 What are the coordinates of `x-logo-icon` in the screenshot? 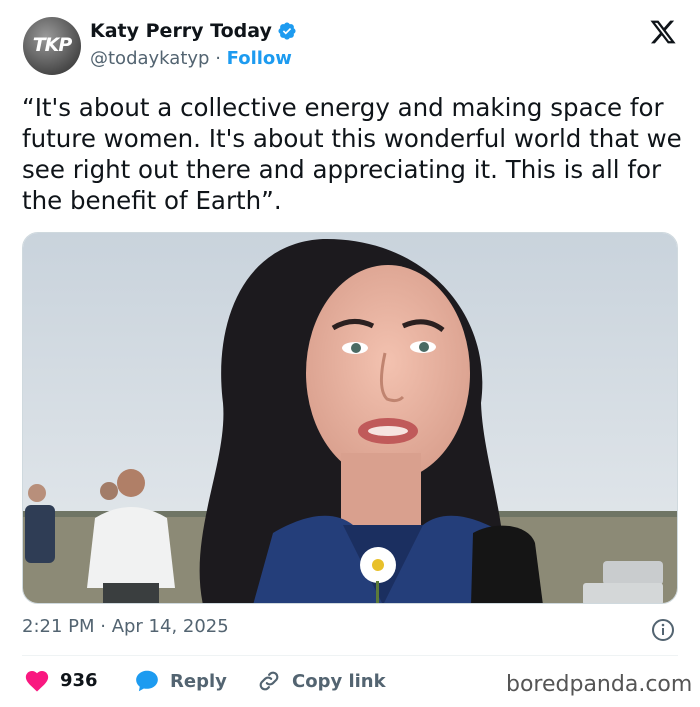 It's located at (663, 32).